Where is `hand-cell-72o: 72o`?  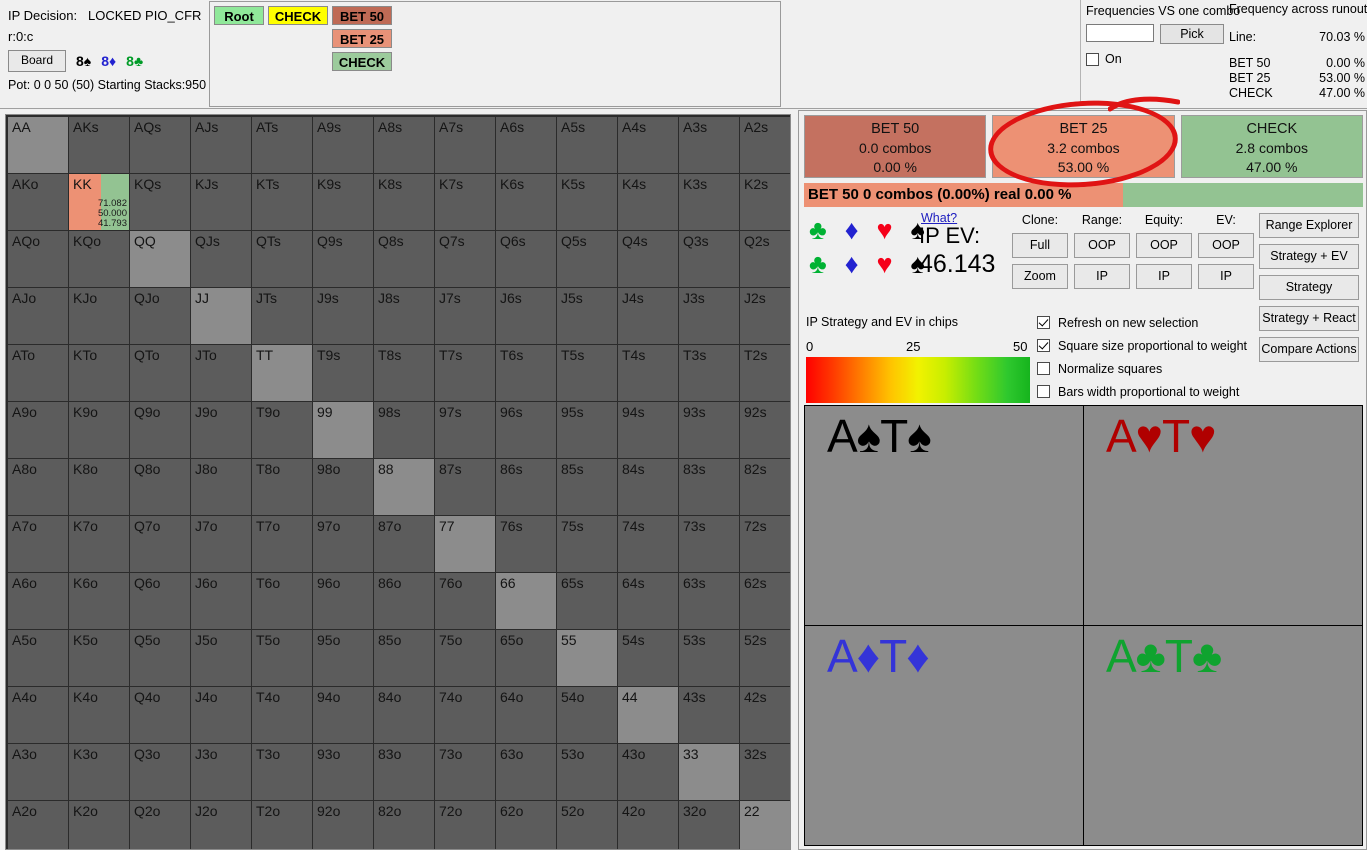 hand-cell-72o: 72o is located at coordinates (465, 825).